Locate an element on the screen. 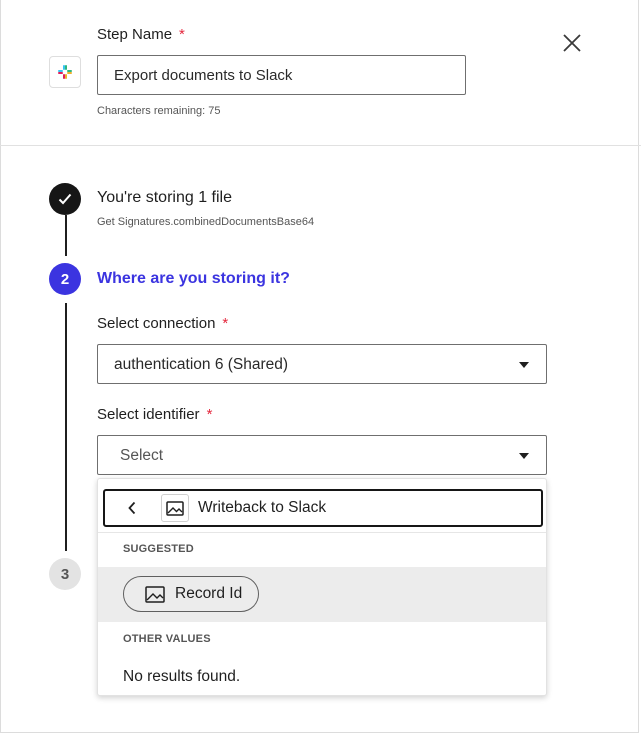 The image size is (641, 734). dropdown-header: Writeback to Slack is located at coordinates (323, 508).